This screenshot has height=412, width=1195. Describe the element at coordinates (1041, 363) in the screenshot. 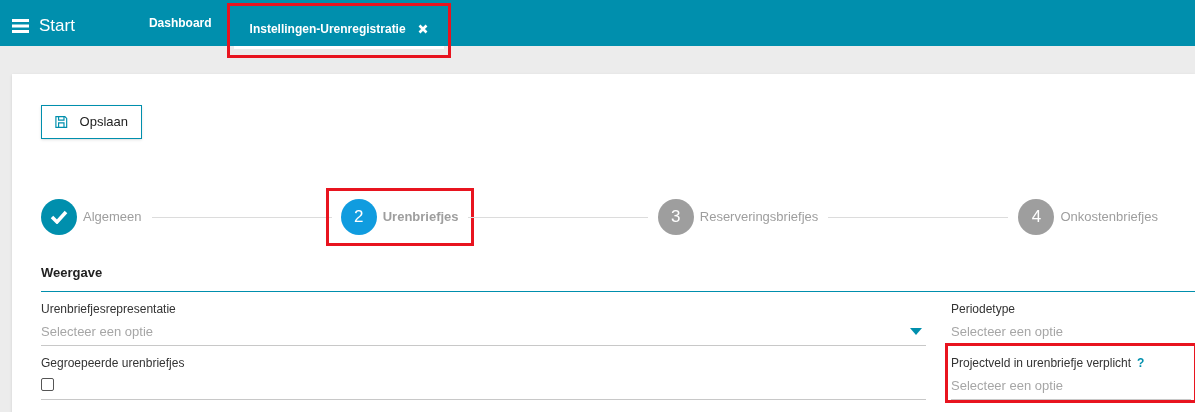

I see `field-label: Projectveld in urenbriefje verplicht` at that location.